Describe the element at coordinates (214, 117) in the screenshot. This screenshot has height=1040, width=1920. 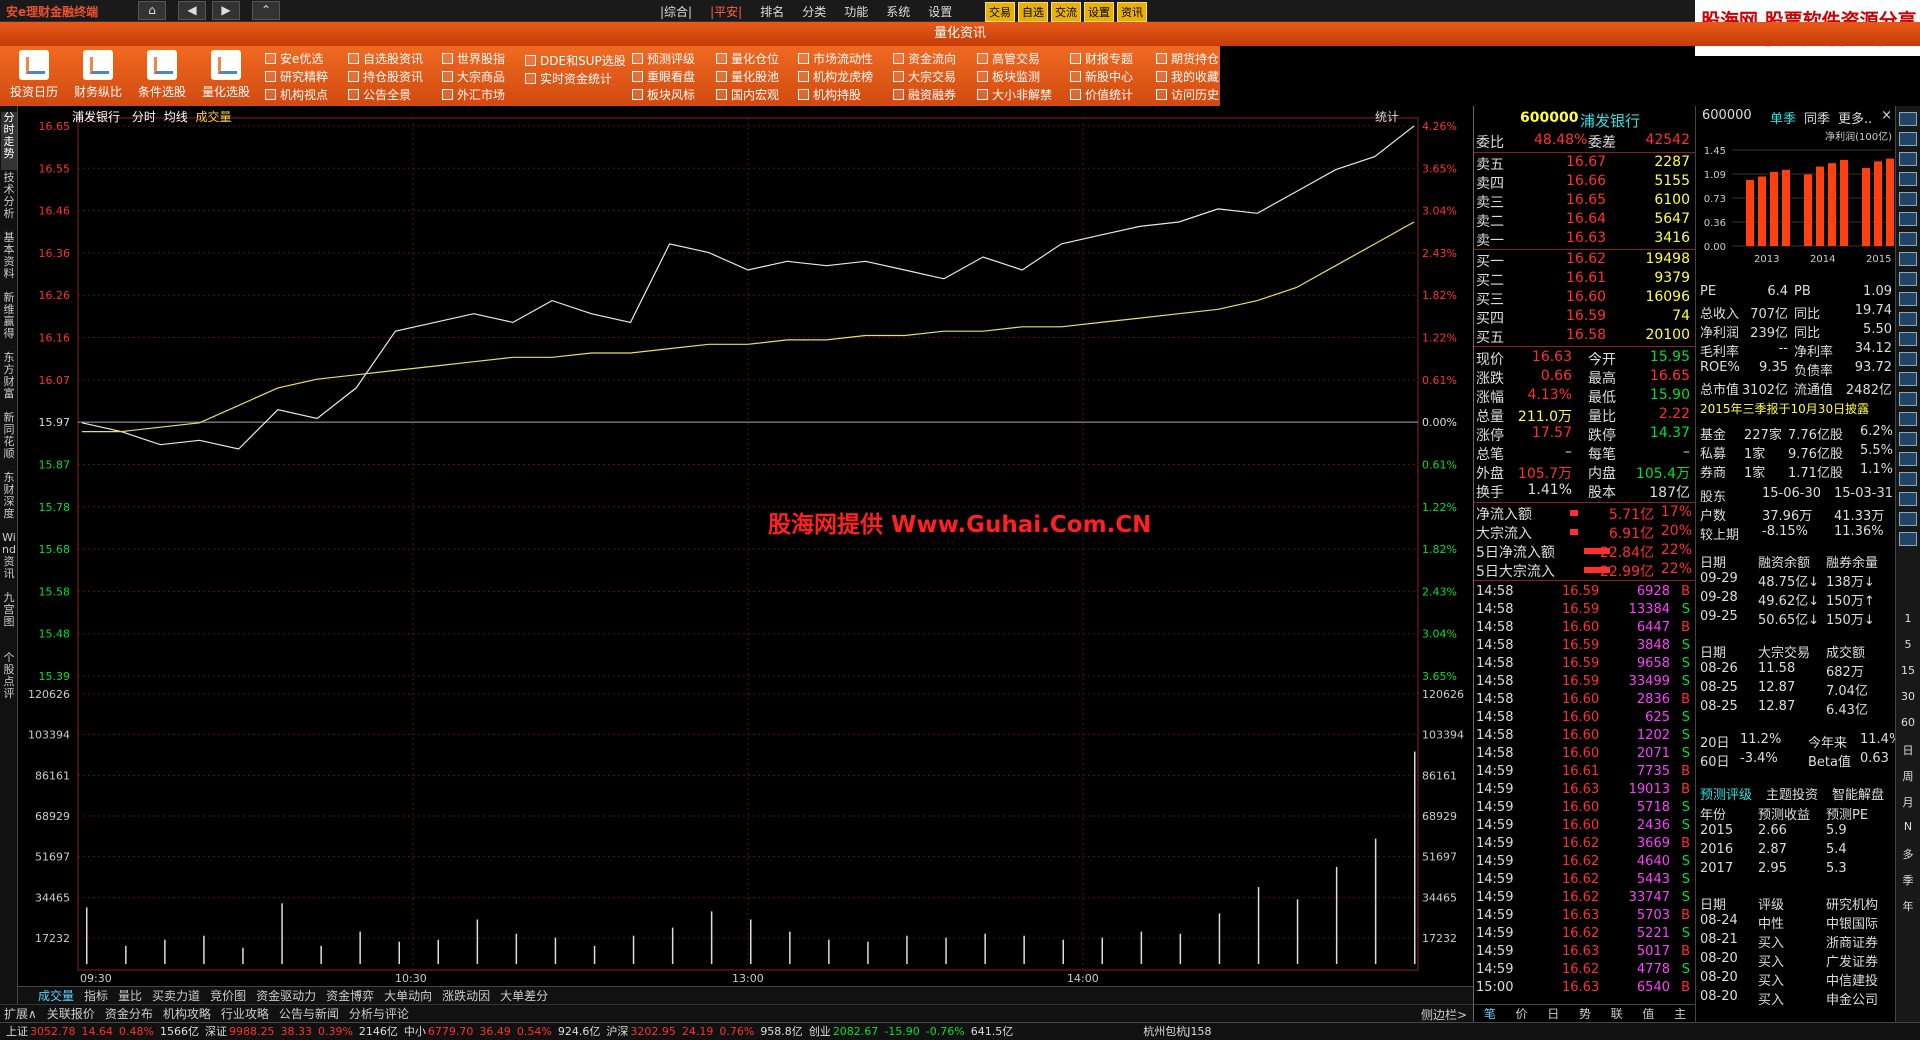
I see `mode-vol: 成交量` at that location.